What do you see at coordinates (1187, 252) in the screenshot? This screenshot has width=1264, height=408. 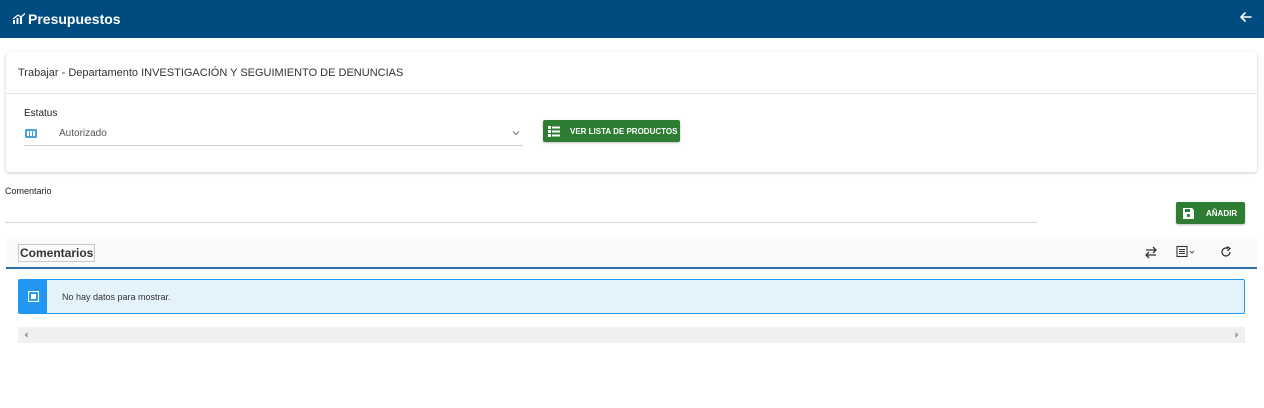 I see `column-chooser-icon` at bounding box center [1187, 252].